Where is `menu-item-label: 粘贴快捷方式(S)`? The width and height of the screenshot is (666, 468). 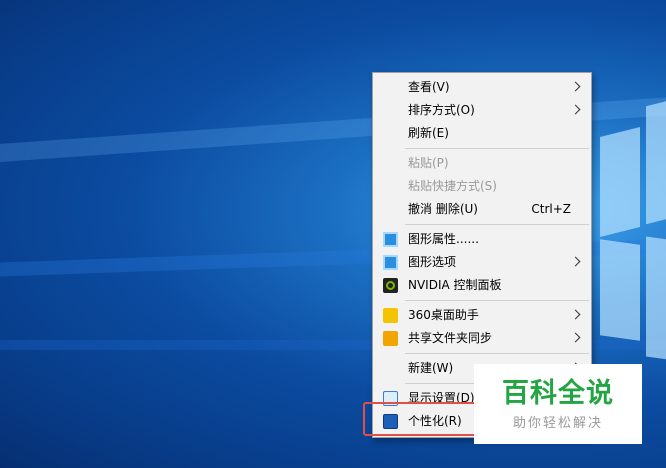 menu-item-label: 粘贴快捷方式(S) is located at coordinates (452, 186).